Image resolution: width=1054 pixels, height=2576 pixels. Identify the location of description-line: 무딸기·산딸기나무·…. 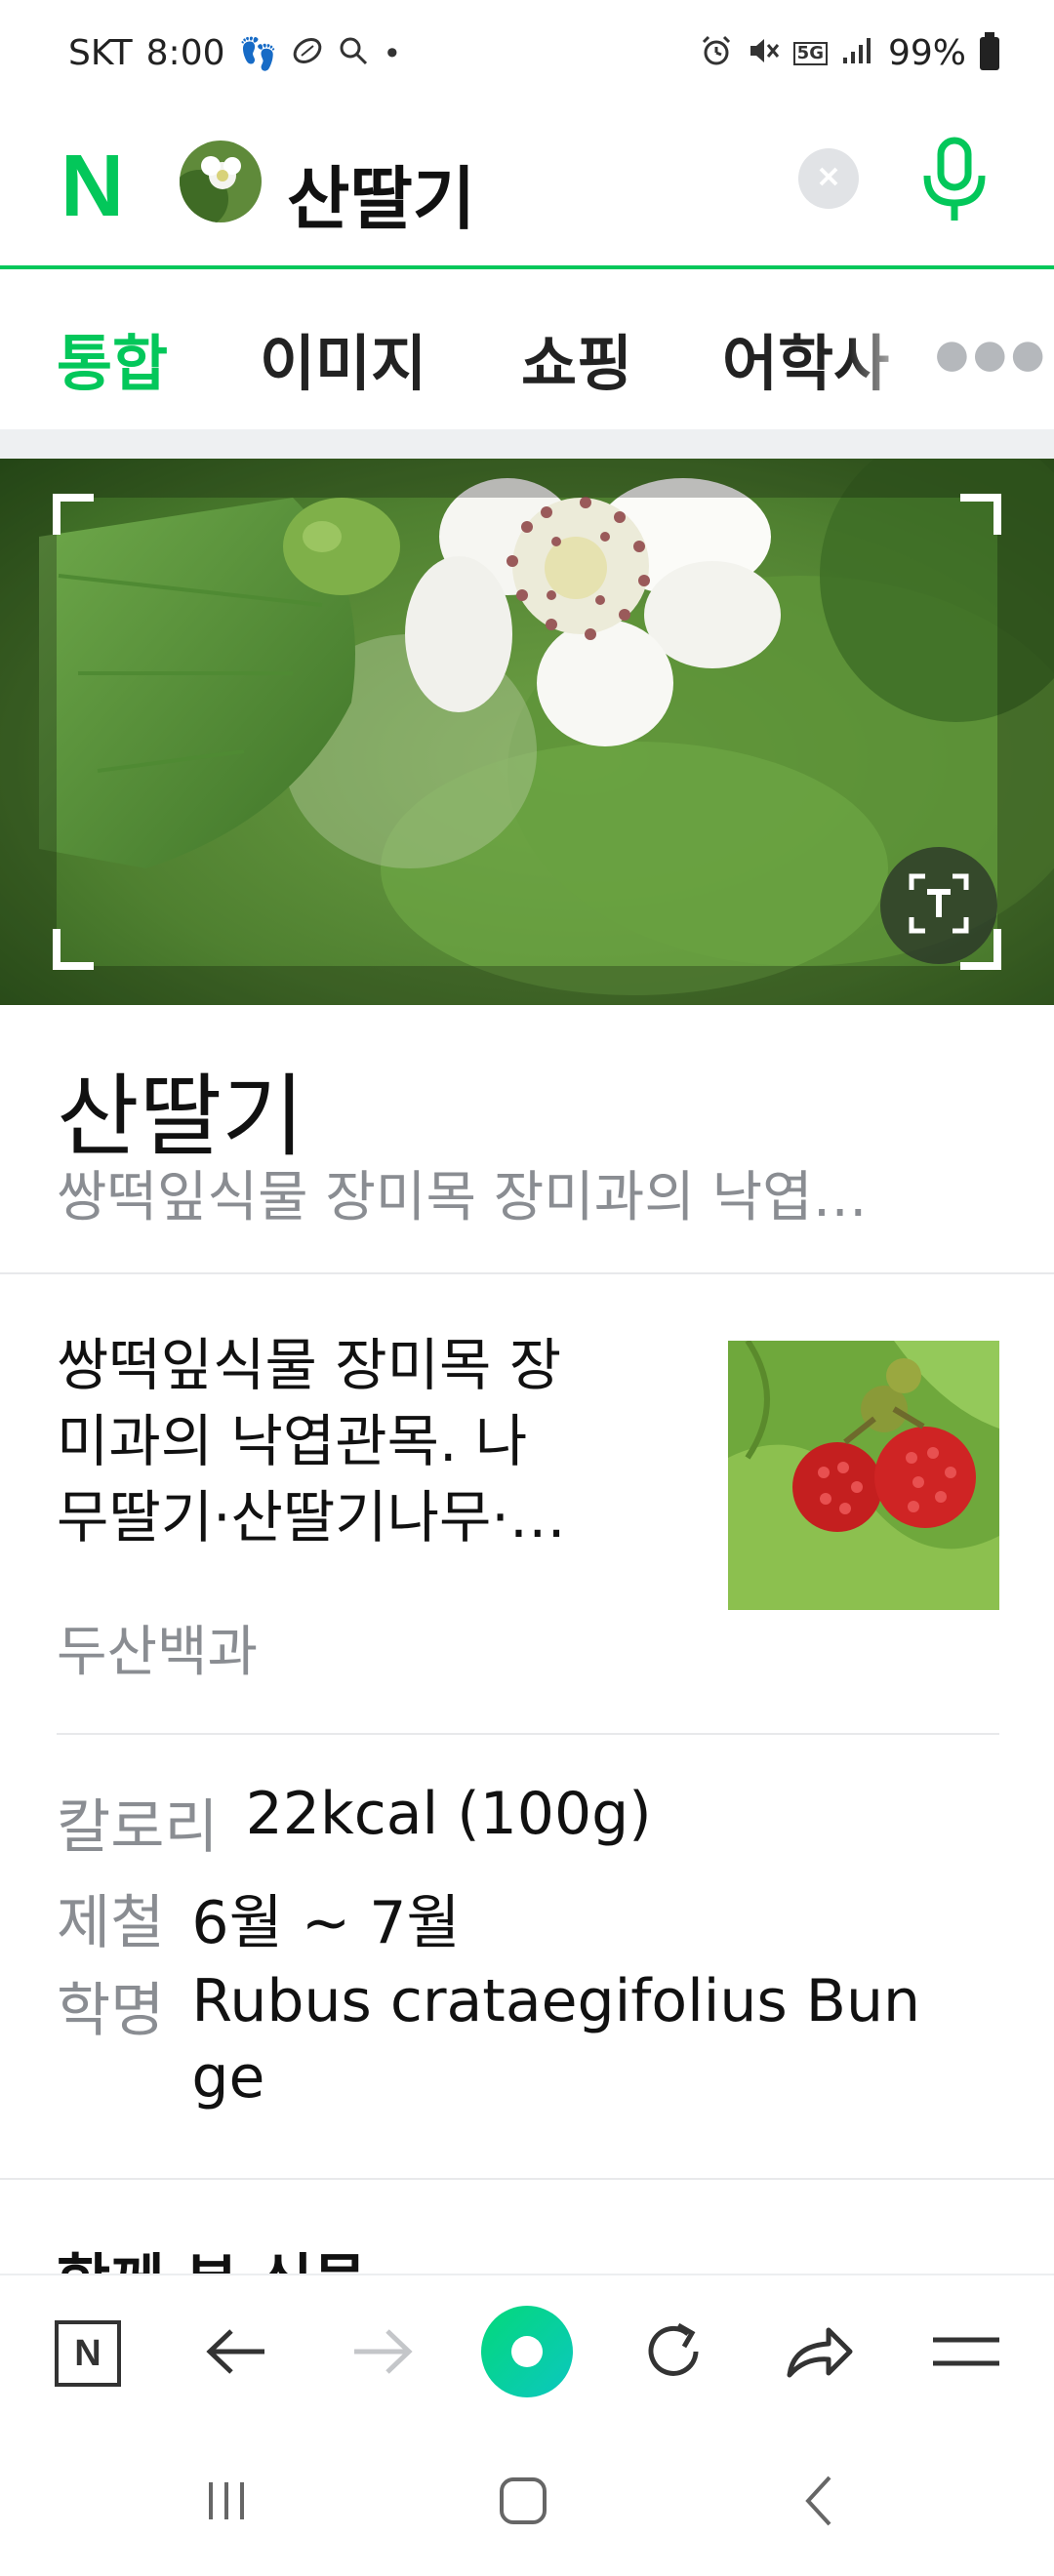
(311, 1517).